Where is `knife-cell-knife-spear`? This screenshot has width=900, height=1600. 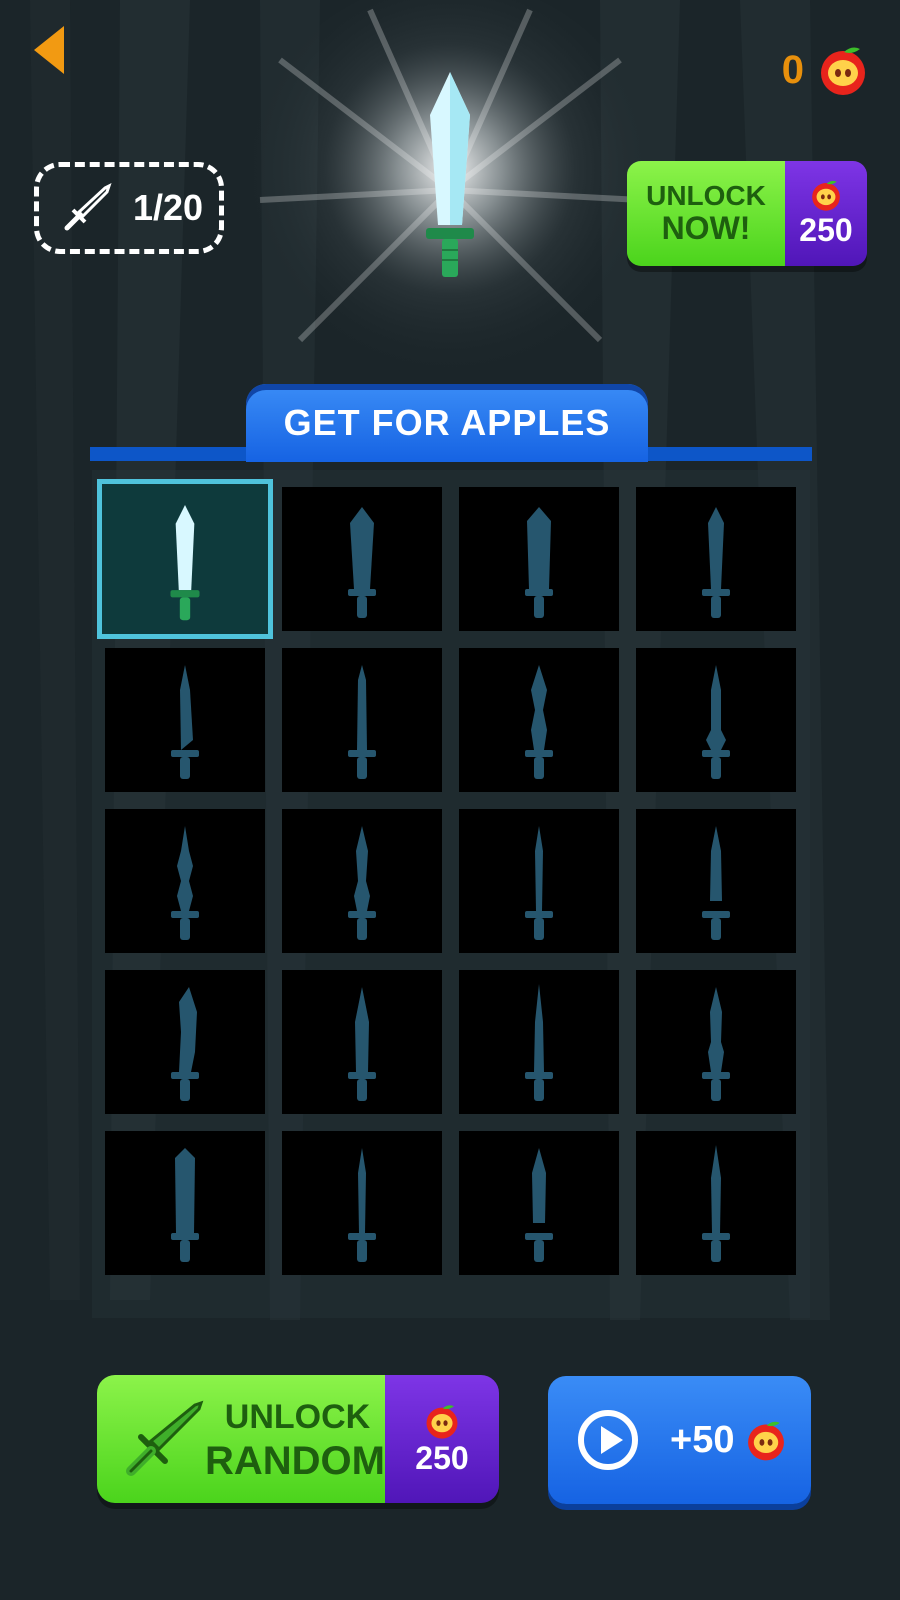
knife-cell-knife-spear is located at coordinates (539, 1203).